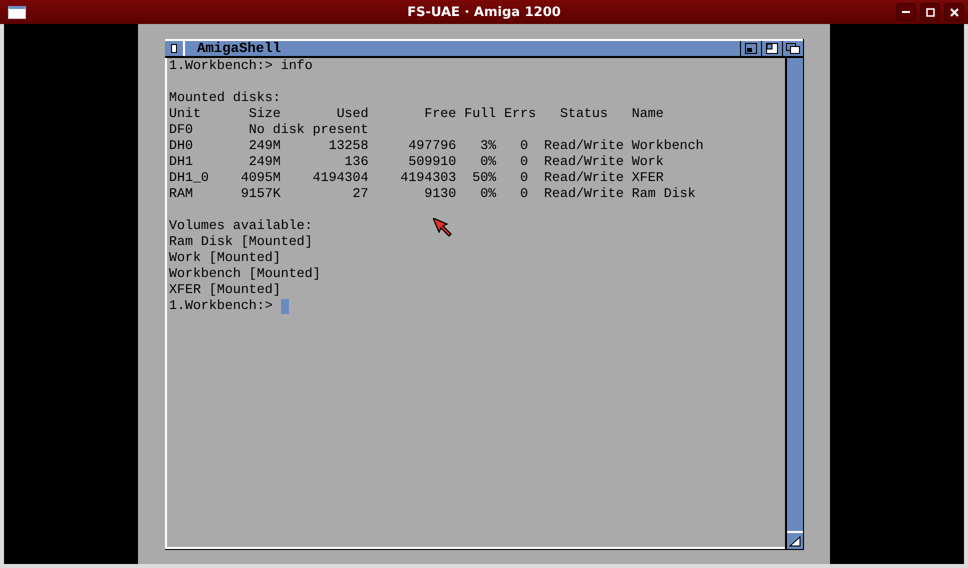 Image resolution: width=968 pixels, height=568 pixels. I want to click on console-line: 1.Workbench:> info, so click(241, 66).